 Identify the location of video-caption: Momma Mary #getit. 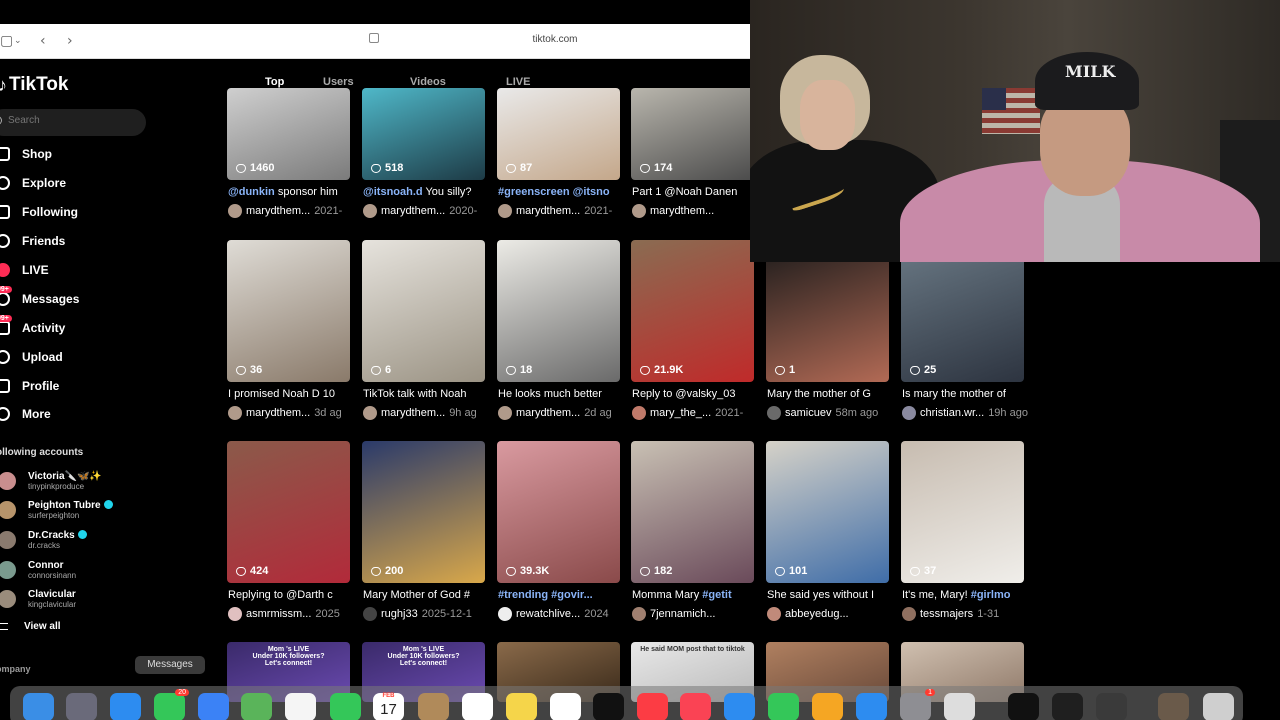
(699, 595).